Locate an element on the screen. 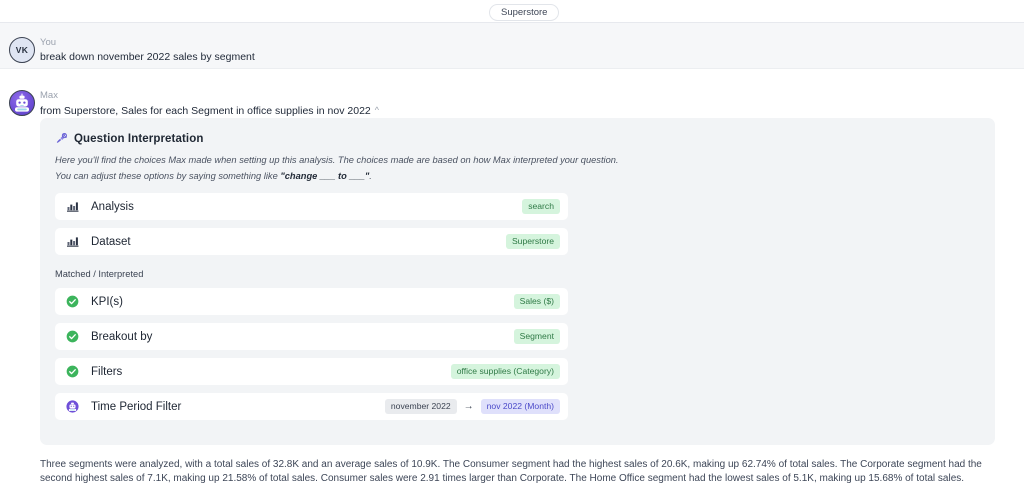  row-breakout-by: Breakout by Segment is located at coordinates (311, 336).